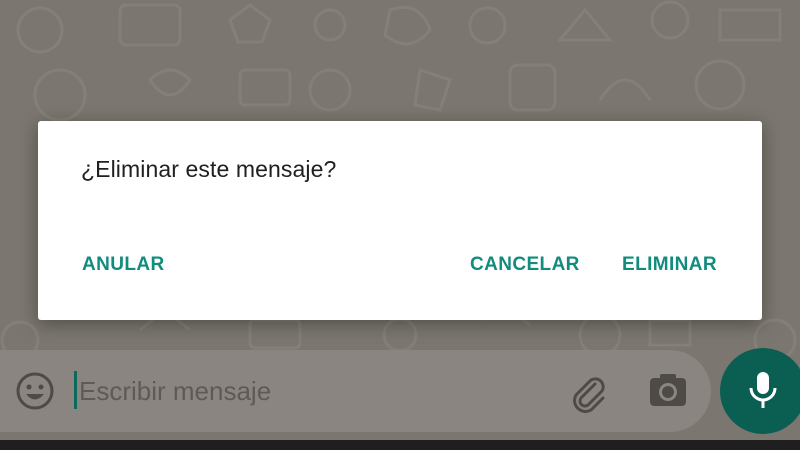  I want to click on camera-icon, so click(668, 391).